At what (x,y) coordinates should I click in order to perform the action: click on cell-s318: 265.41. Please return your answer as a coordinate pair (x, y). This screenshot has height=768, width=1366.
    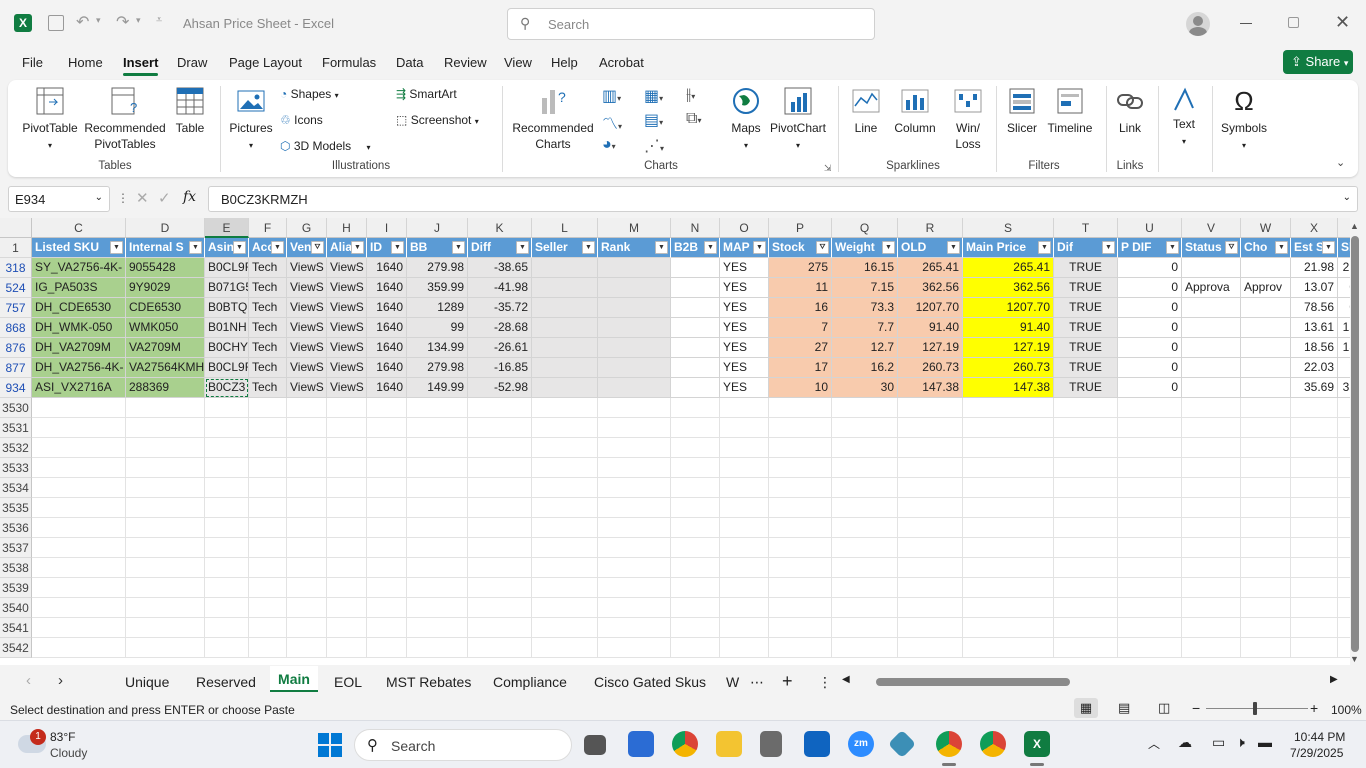
    Looking at the image, I should click on (1008, 268).